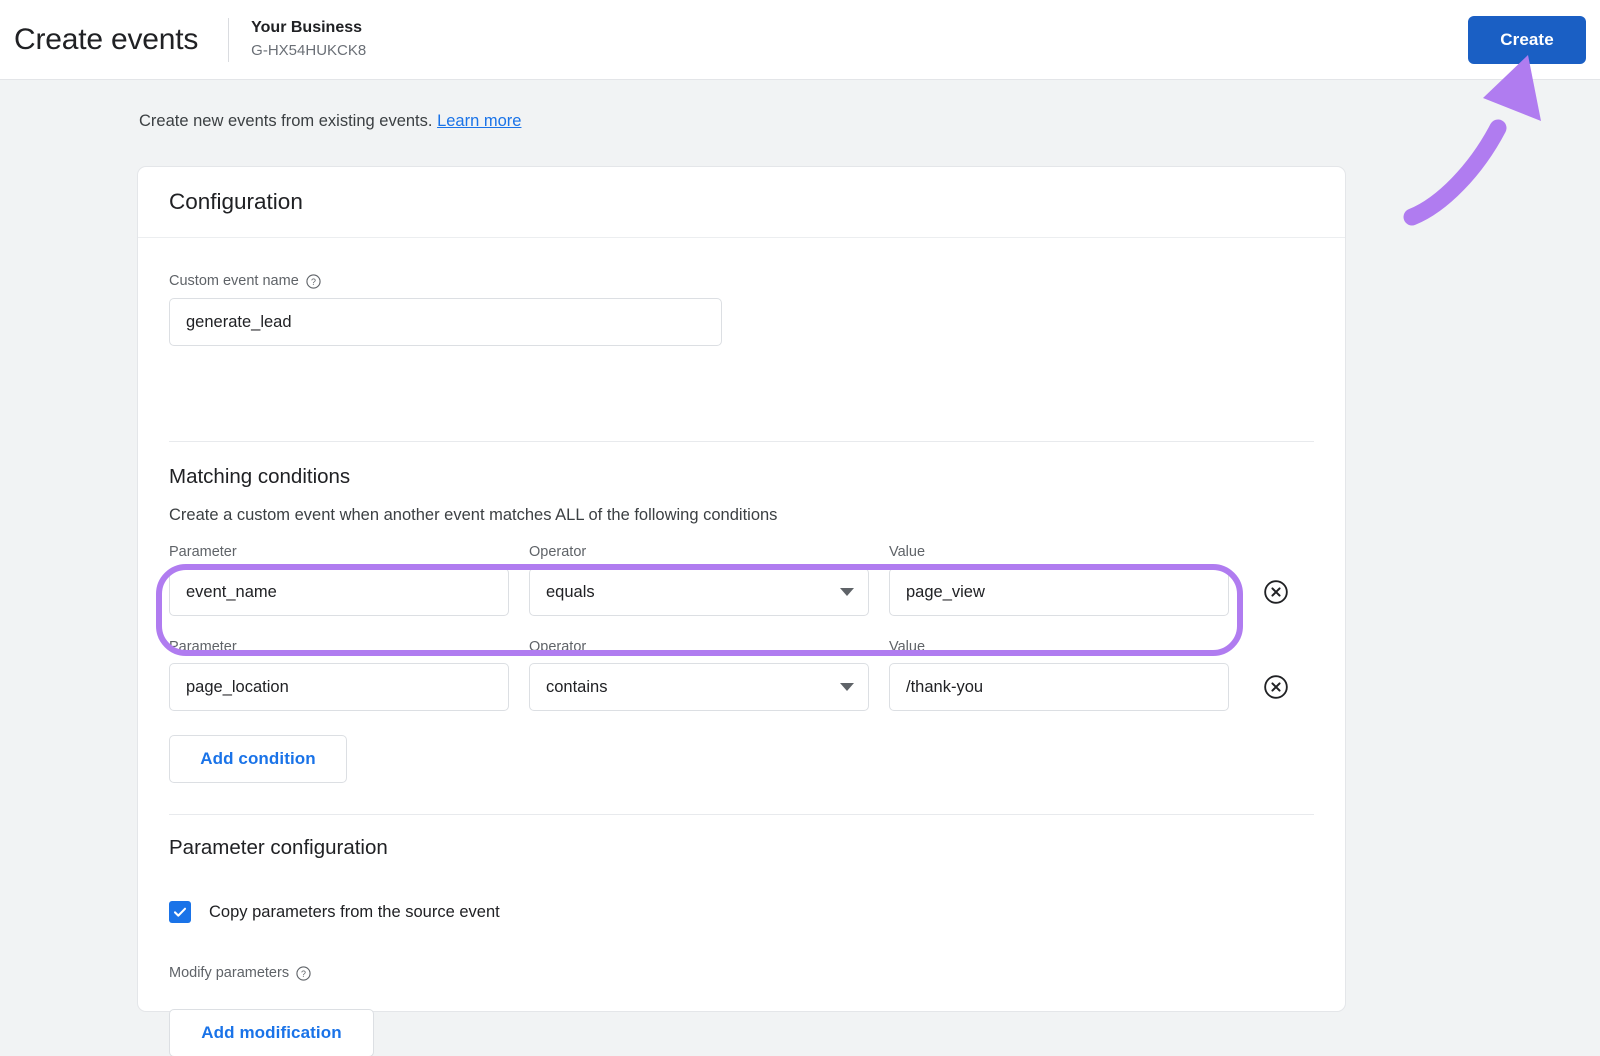 Image resolution: width=1600 pixels, height=1056 pixels. What do you see at coordinates (286, 121) in the screenshot?
I see `intro-label: Create new events from existing events.` at bounding box center [286, 121].